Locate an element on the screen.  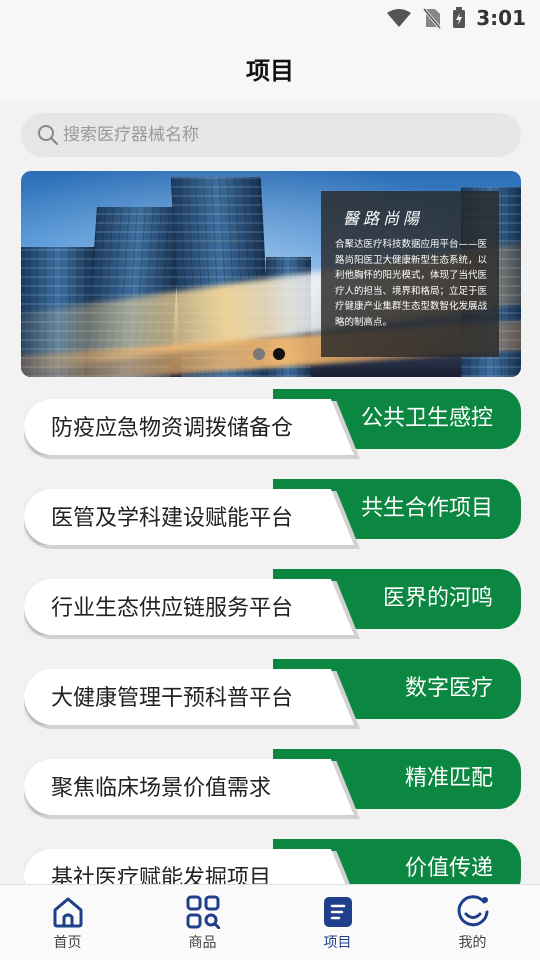
project-item: 数字医疗 大健康管理干预科普平台 is located at coordinates (271, 694).